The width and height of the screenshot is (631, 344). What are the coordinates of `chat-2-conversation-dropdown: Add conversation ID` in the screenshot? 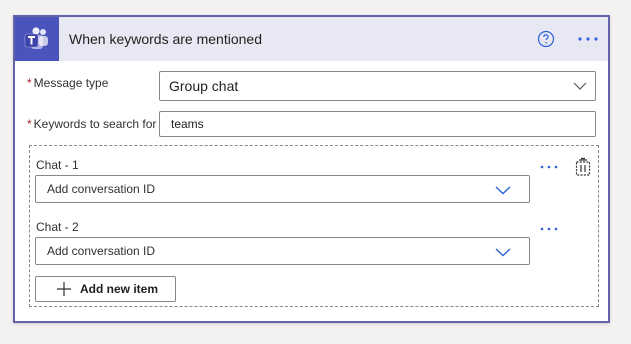 It's located at (282, 251).